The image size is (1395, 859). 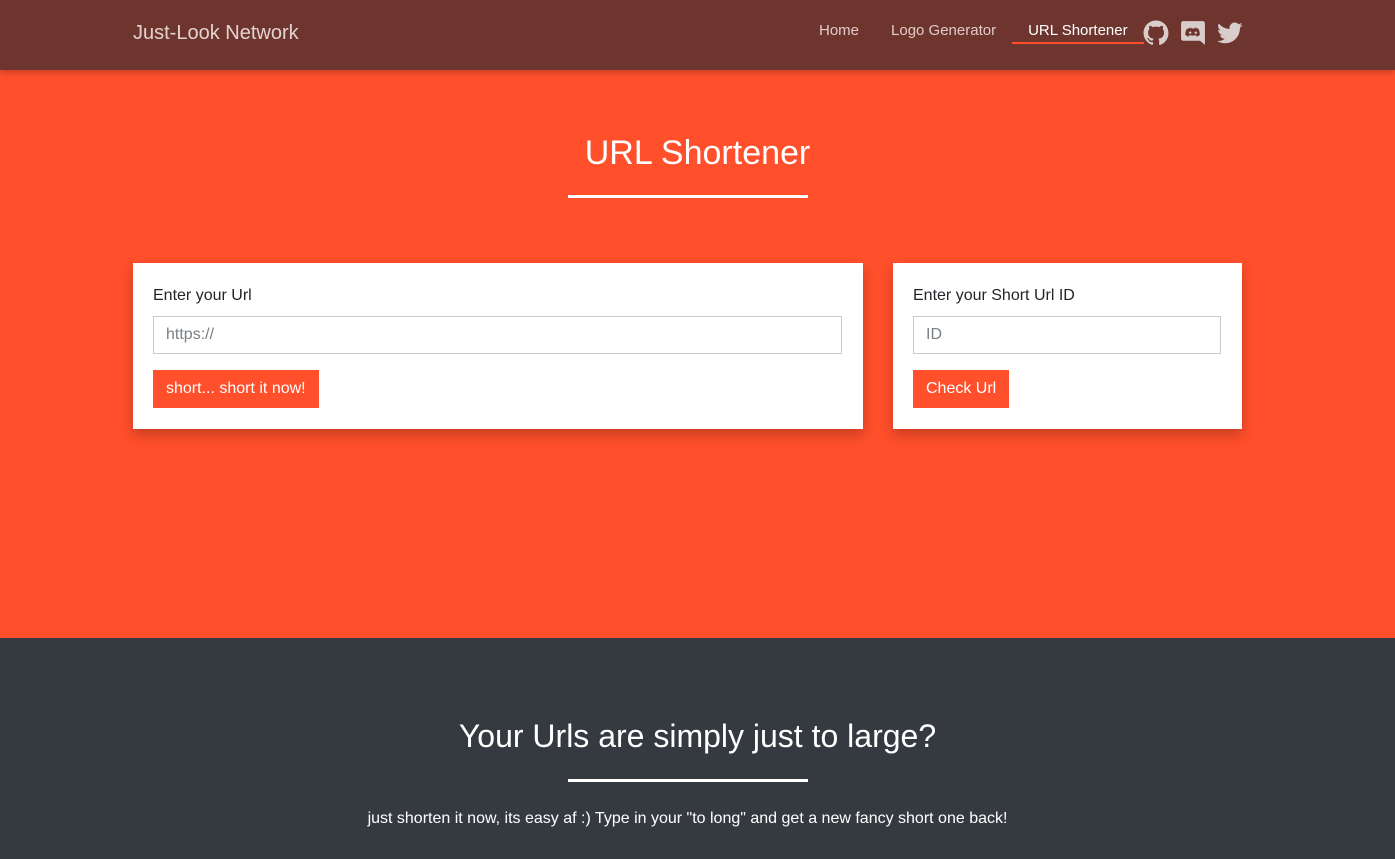 What do you see at coordinates (697, 736) in the screenshot?
I see `info-title: Your Urls are simply just to large?` at bounding box center [697, 736].